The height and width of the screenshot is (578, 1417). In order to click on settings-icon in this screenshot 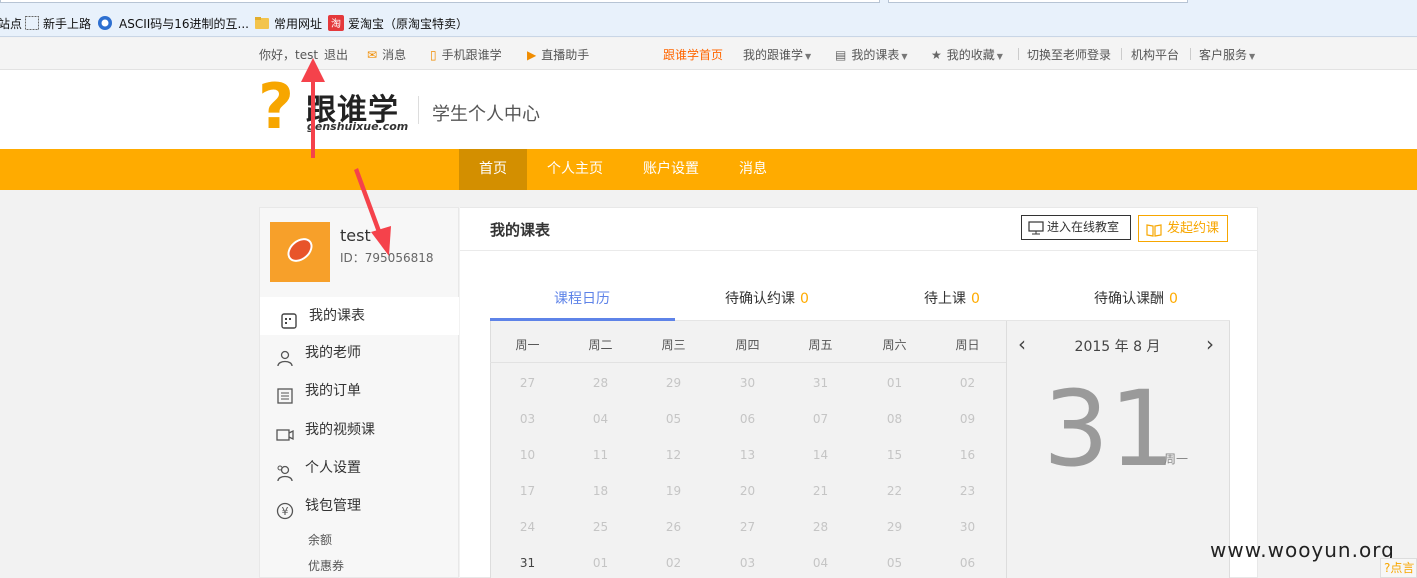, I will do `click(285, 470)`.